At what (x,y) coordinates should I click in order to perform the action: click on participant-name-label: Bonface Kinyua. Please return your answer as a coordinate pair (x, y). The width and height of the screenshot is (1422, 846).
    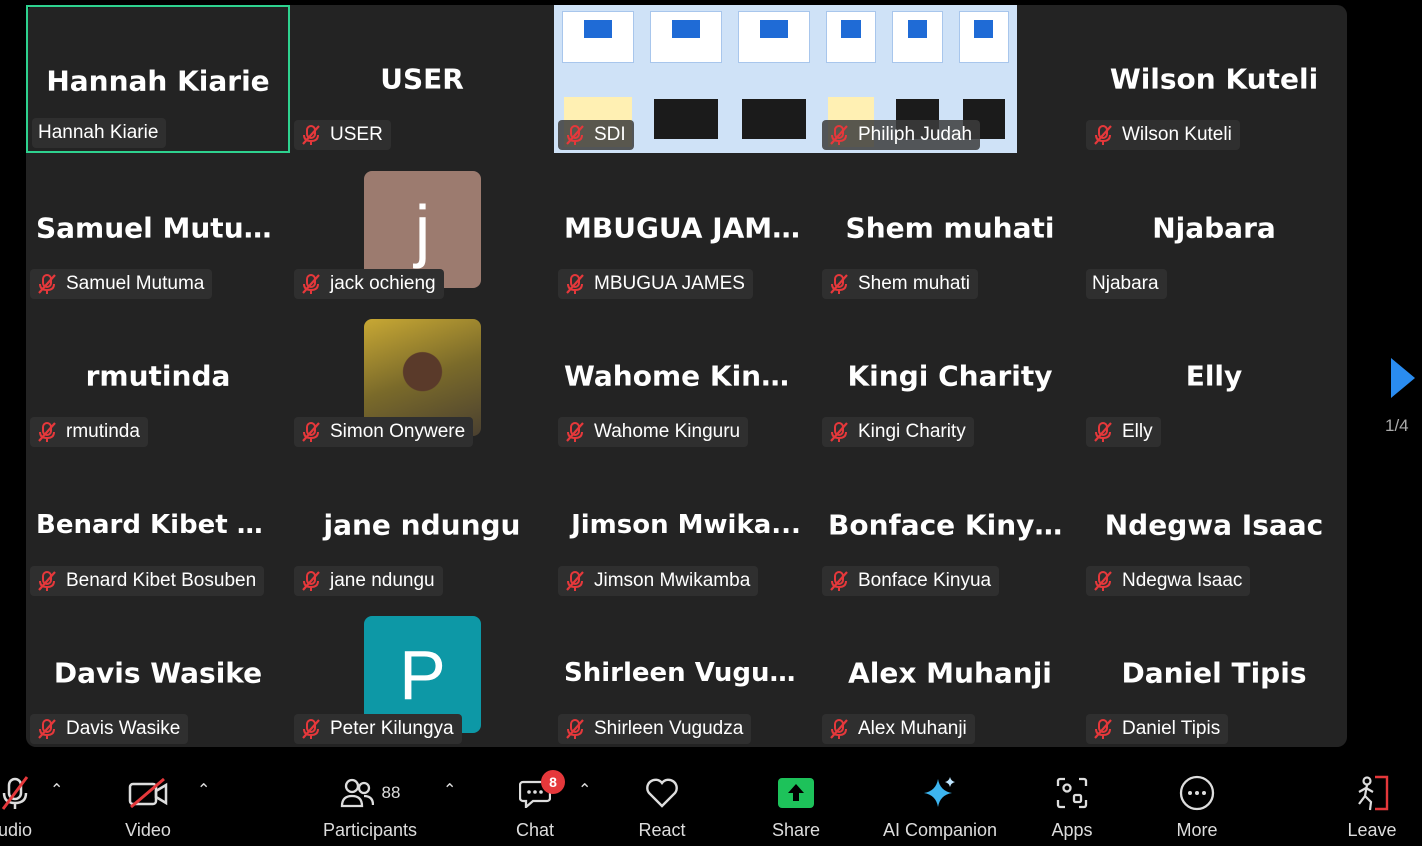
    Looking at the image, I should click on (911, 581).